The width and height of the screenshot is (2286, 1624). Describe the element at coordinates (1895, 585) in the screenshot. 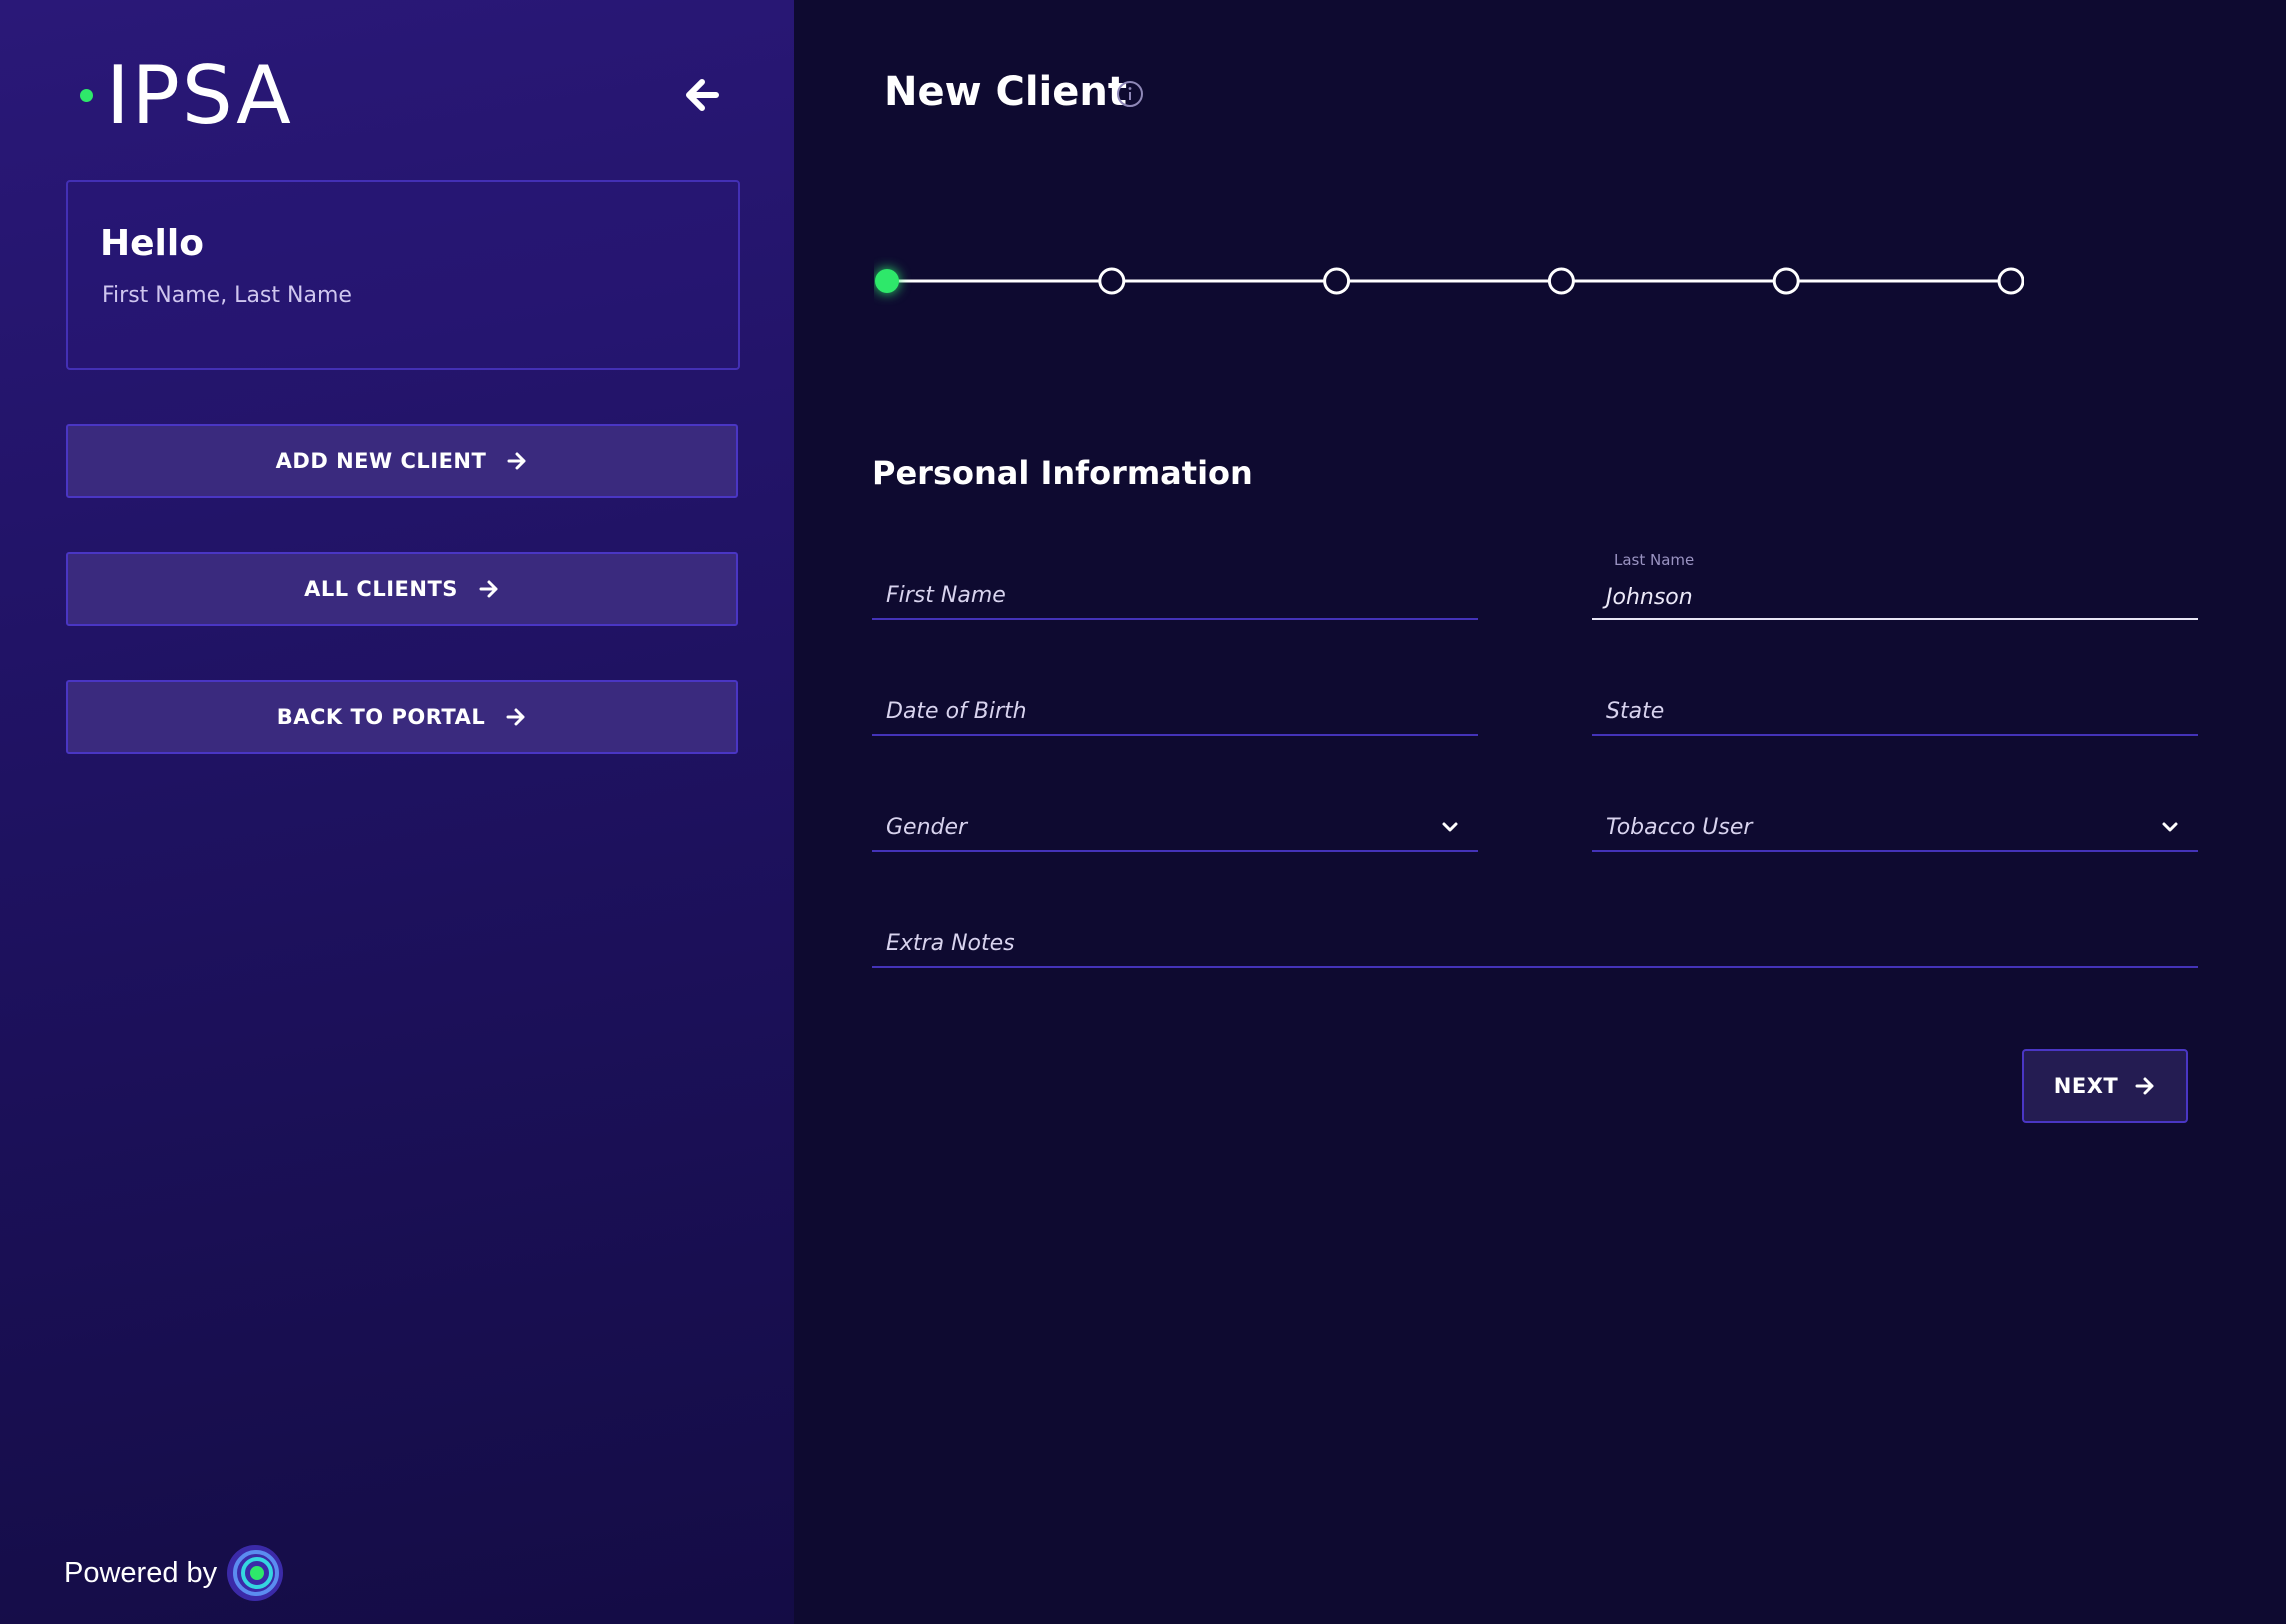

I see `last-name-field: Last Name Johnson` at that location.